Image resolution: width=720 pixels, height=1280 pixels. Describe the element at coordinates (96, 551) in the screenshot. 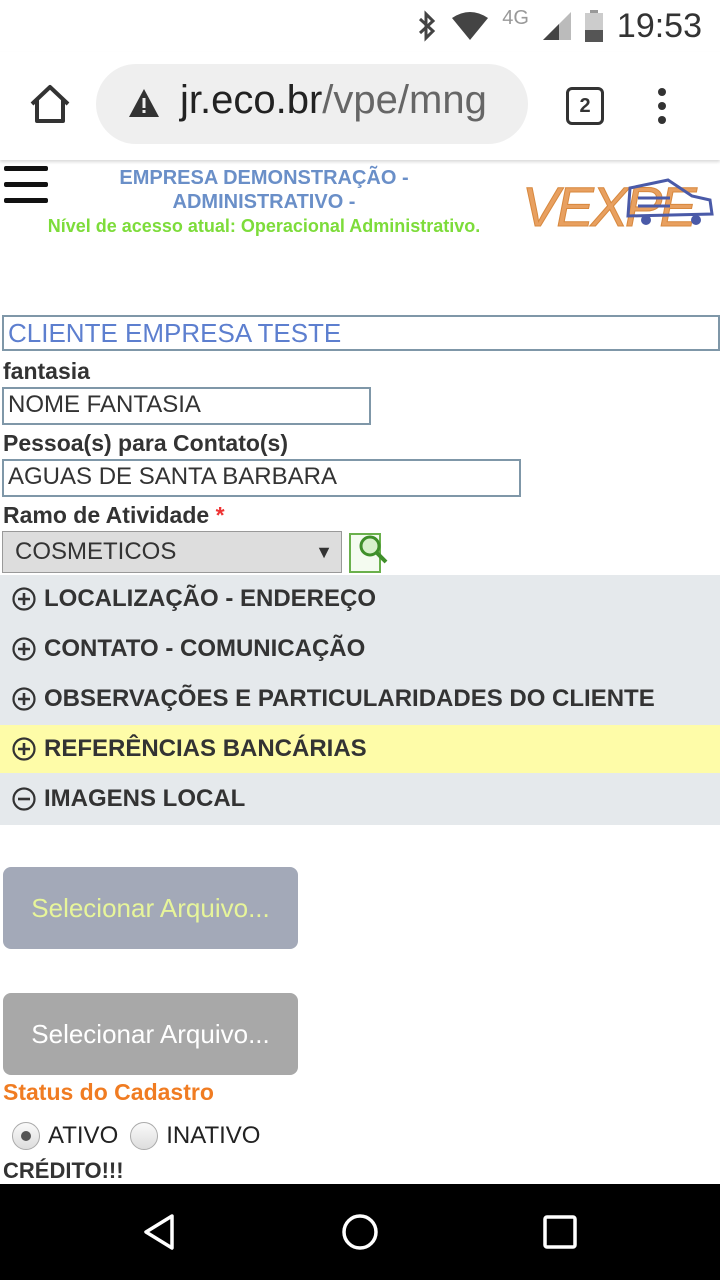

I see `activity-selected-value: COSMETICOS` at that location.